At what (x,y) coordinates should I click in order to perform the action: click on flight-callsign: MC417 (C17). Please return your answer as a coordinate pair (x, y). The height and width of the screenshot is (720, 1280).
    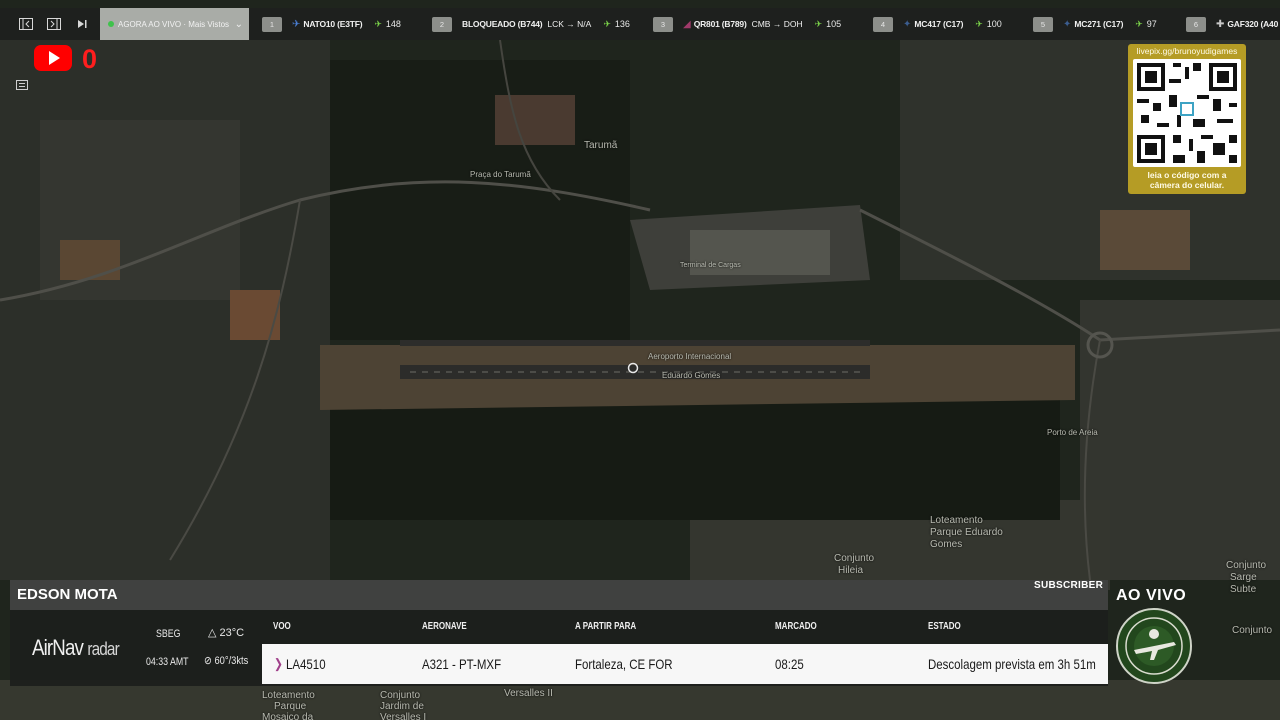
    Looking at the image, I should click on (939, 24).